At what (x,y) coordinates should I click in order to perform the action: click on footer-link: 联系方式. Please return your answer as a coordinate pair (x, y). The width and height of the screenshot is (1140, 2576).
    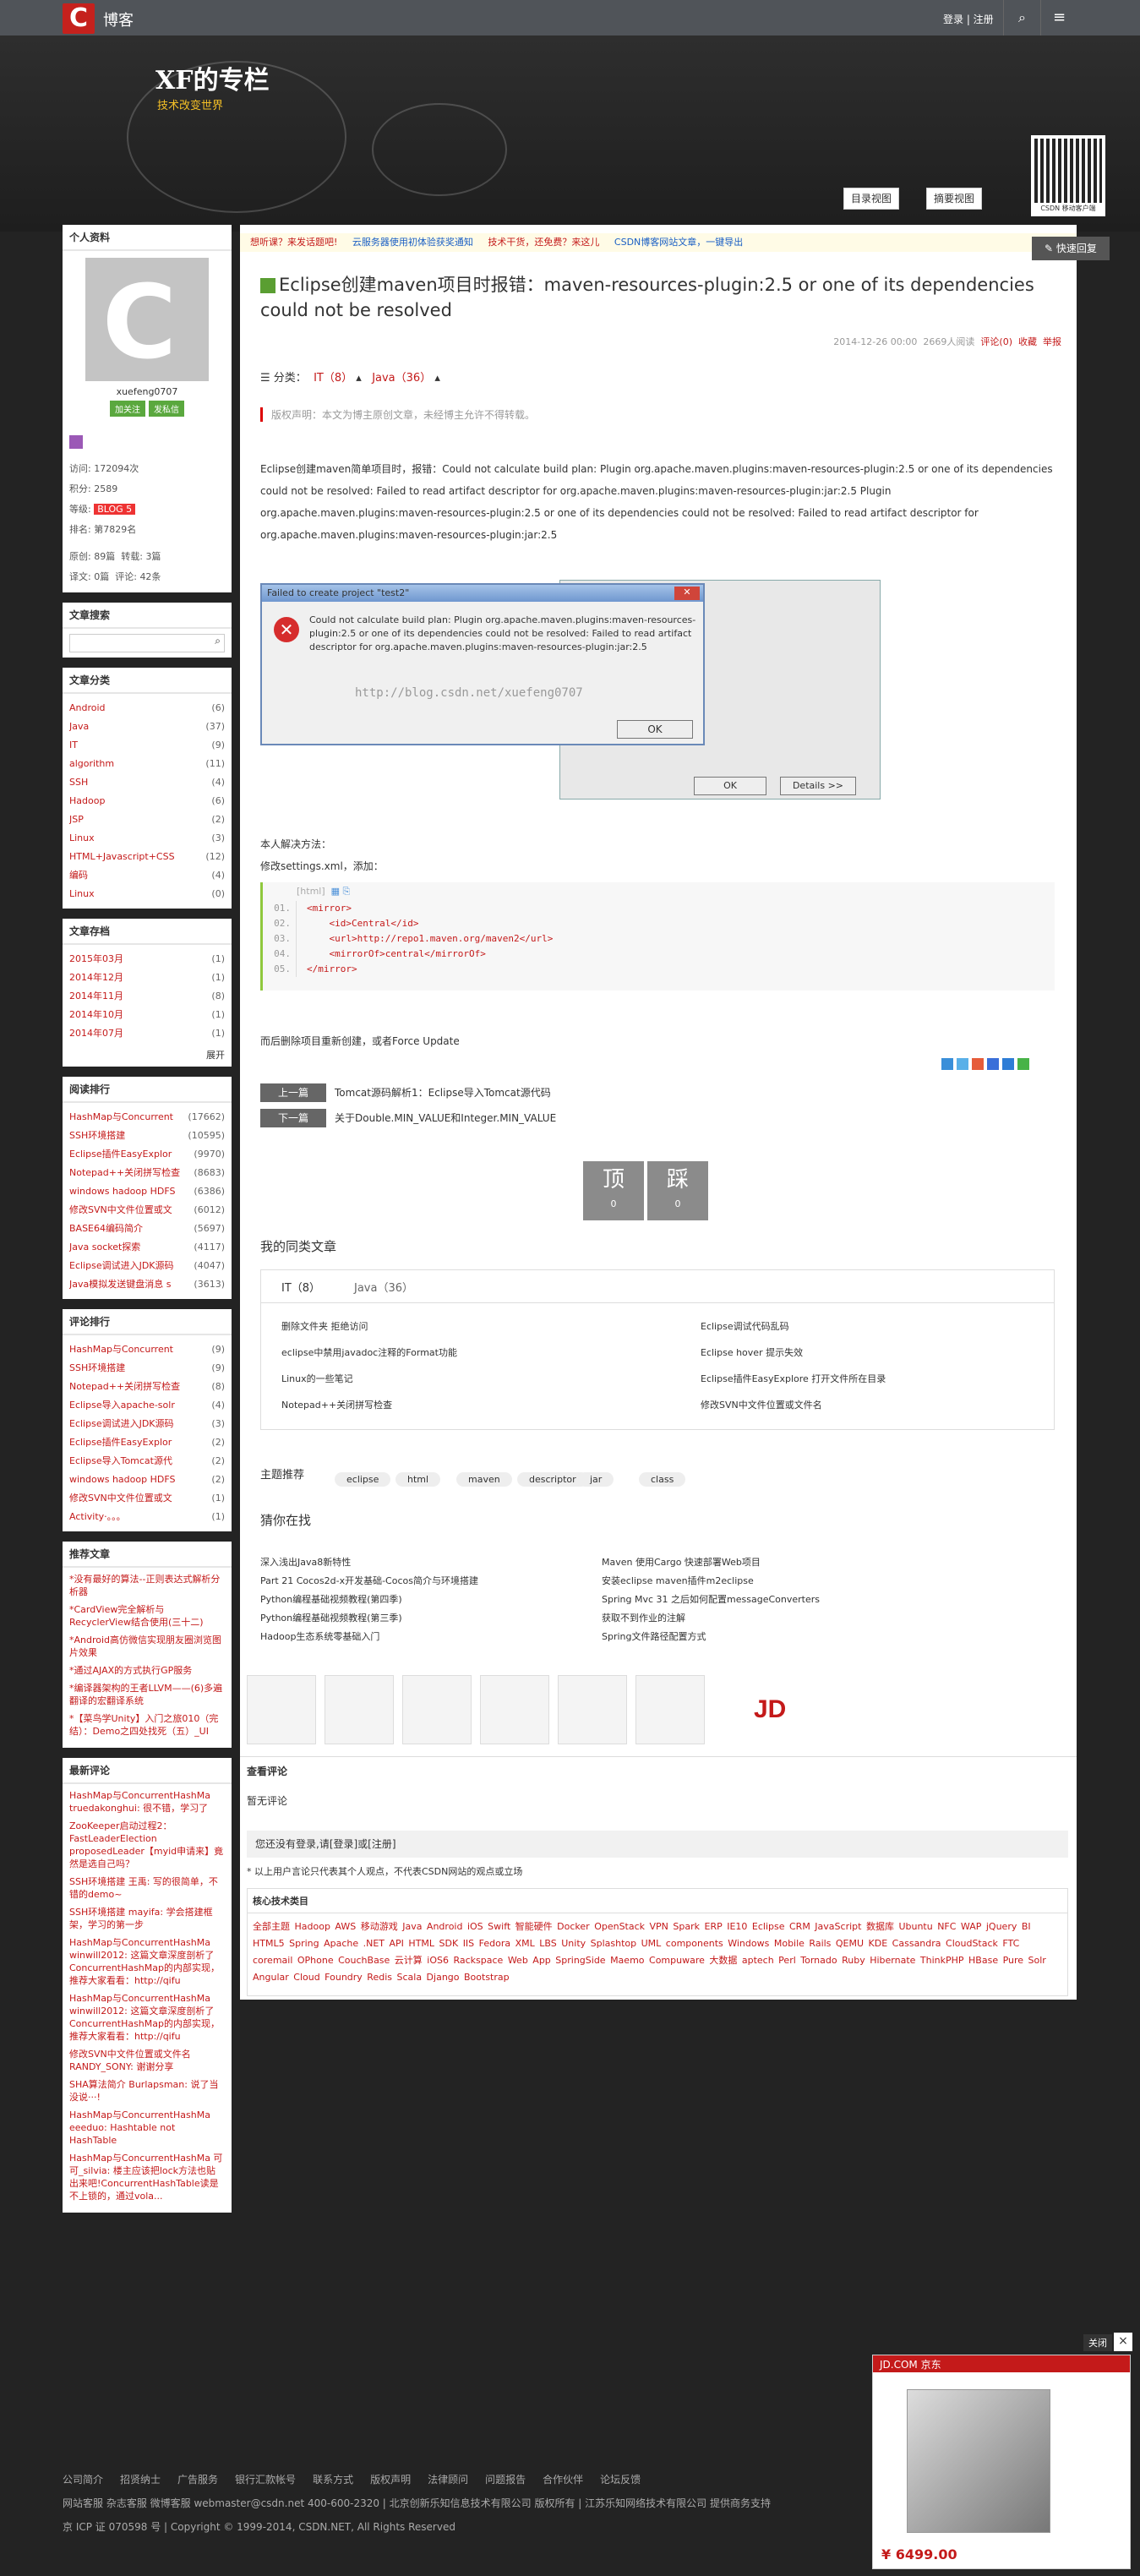
    Looking at the image, I should click on (333, 2480).